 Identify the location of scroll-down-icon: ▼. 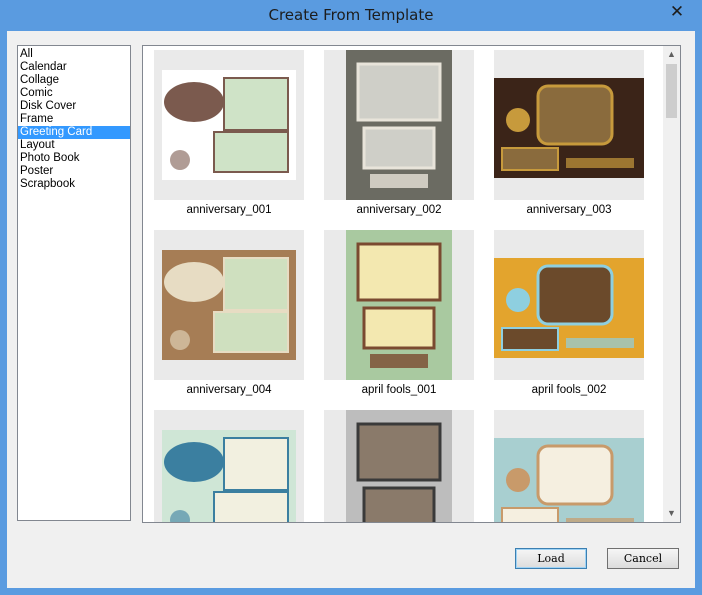
(671, 513).